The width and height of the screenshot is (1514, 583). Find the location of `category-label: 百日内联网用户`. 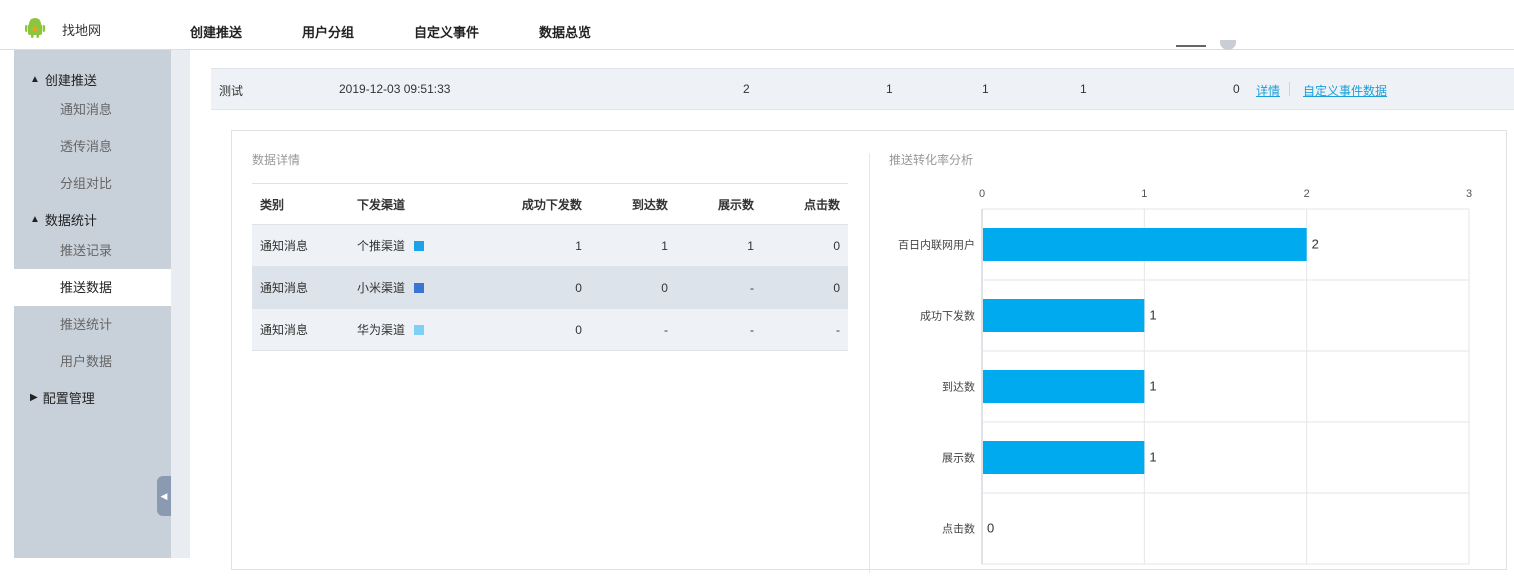

category-label: 百日内联网用户 is located at coordinates (936, 245).